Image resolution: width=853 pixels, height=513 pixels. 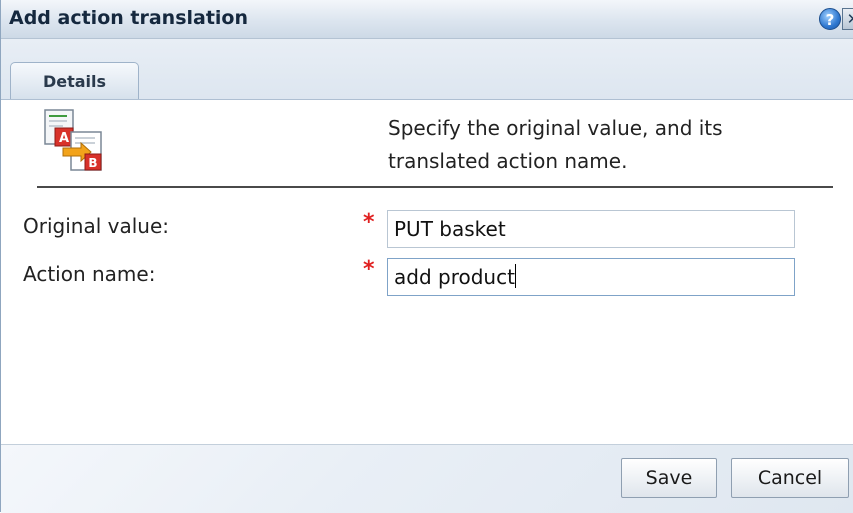 What do you see at coordinates (435, 187) in the screenshot?
I see `divider` at bounding box center [435, 187].